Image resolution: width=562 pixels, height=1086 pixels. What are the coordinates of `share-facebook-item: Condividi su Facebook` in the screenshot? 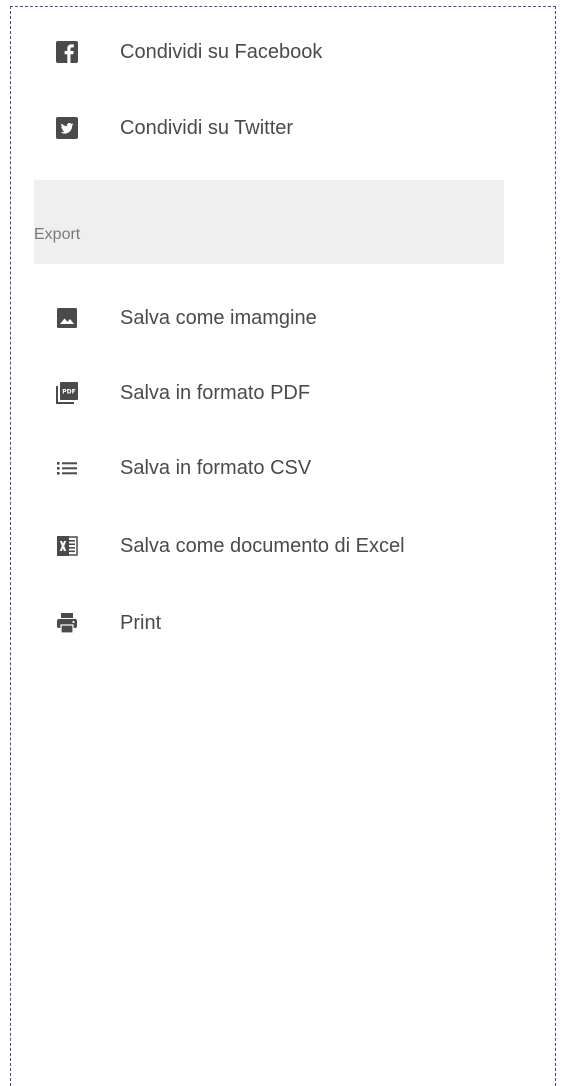 It's located at (269, 52).